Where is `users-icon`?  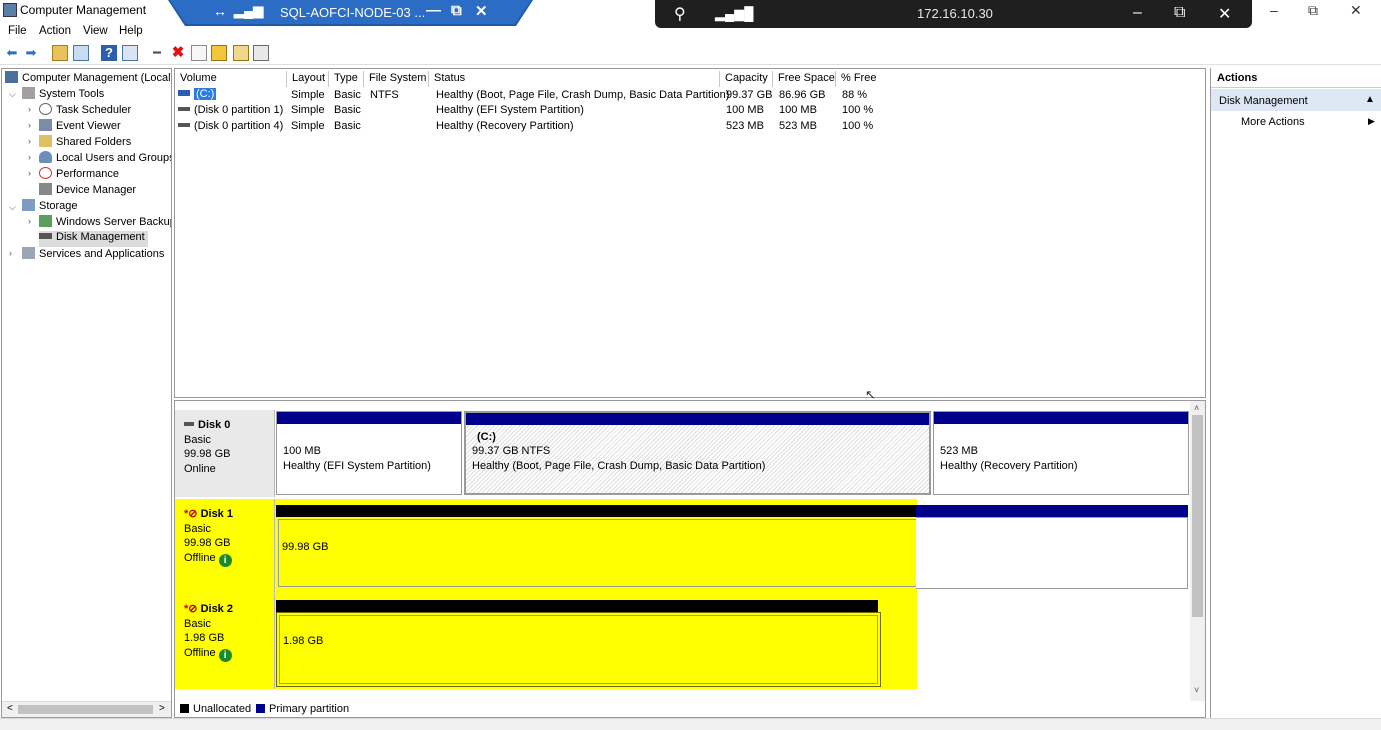 users-icon is located at coordinates (45, 157).